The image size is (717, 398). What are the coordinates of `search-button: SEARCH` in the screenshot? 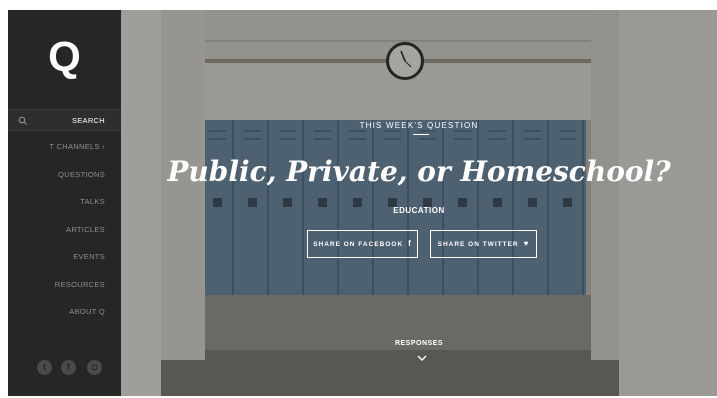 It's located at (64, 120).